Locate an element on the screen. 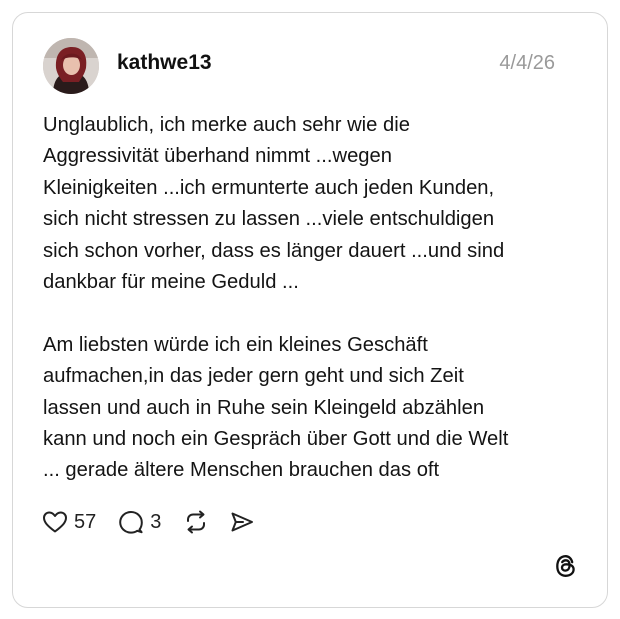  like-button: 57 is located at coordinates (69, 522).